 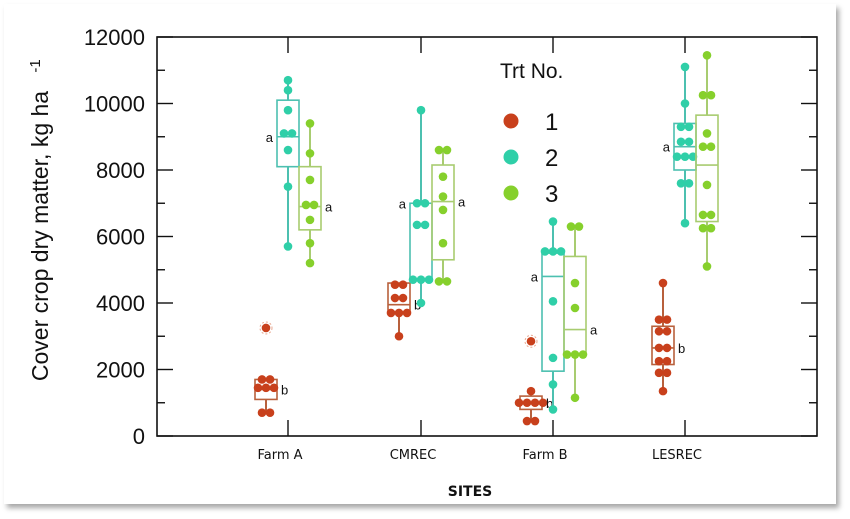 What do you see at coordinates (531, 71) in the screenshot?
I see `legend-title: Trt No.` at bounding box center [531, 71].